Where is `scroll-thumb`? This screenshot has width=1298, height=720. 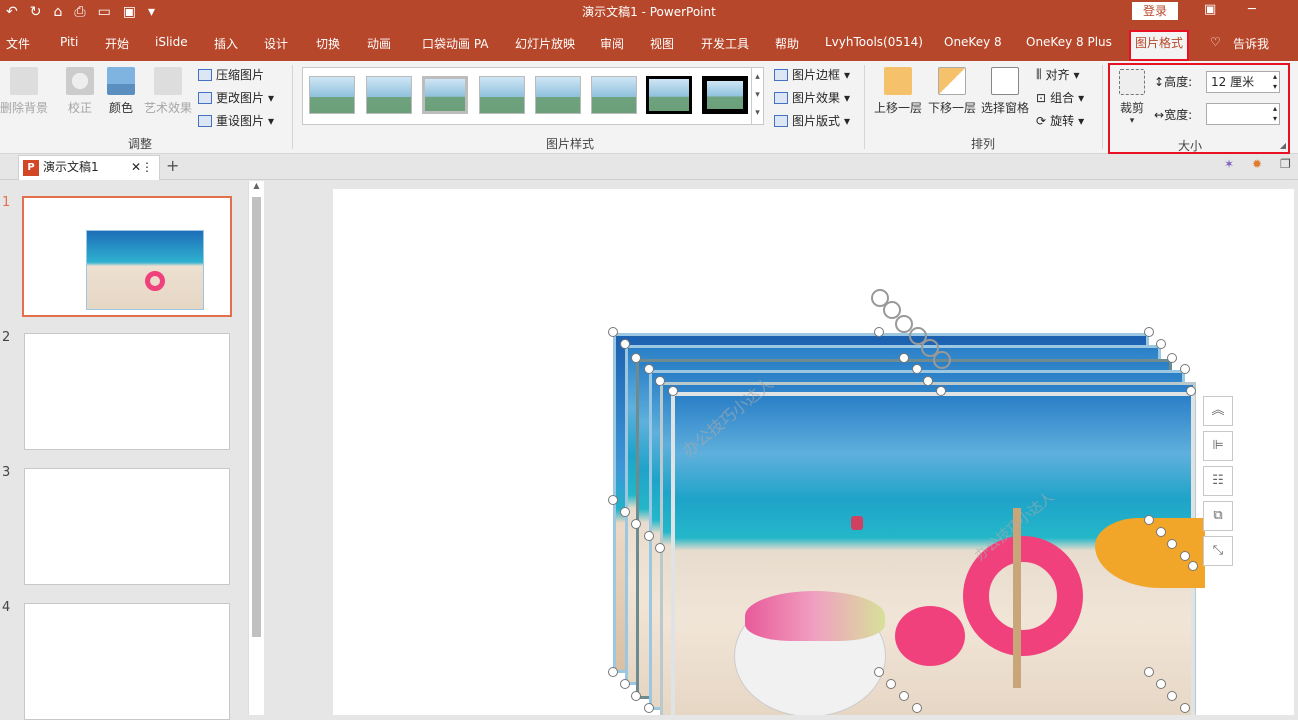
scroll-thumb is located at coordinates (256, 417).